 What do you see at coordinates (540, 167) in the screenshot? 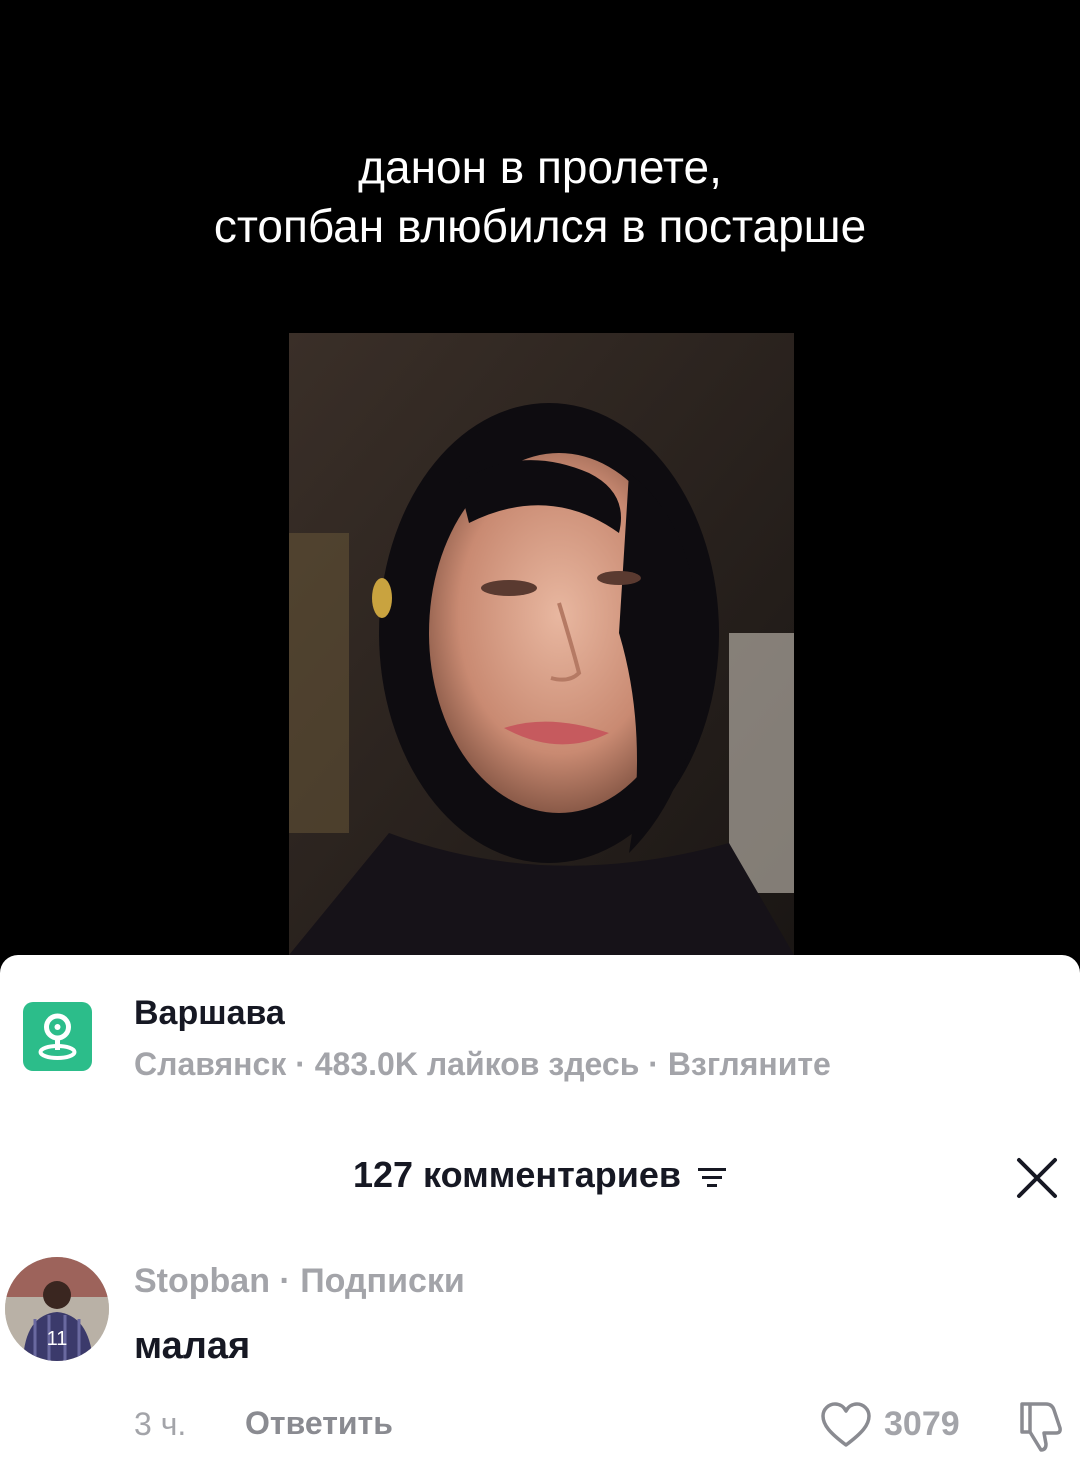
I see `caption-line-1: данон в пролете,` at bounding box center [540, 167].